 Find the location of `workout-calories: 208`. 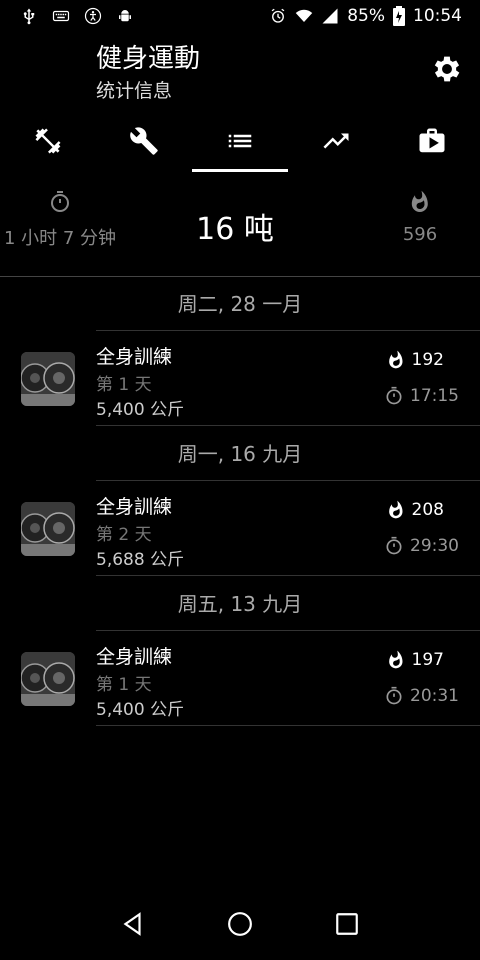

workout-calories: 208 is located at coordinates (415, 510).